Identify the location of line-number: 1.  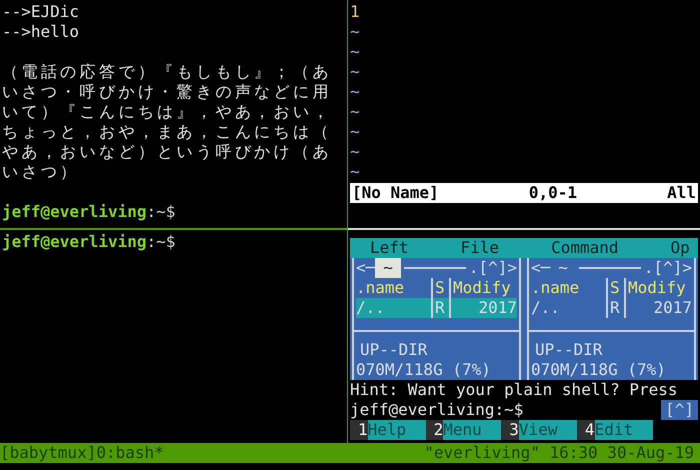
(355, 12).